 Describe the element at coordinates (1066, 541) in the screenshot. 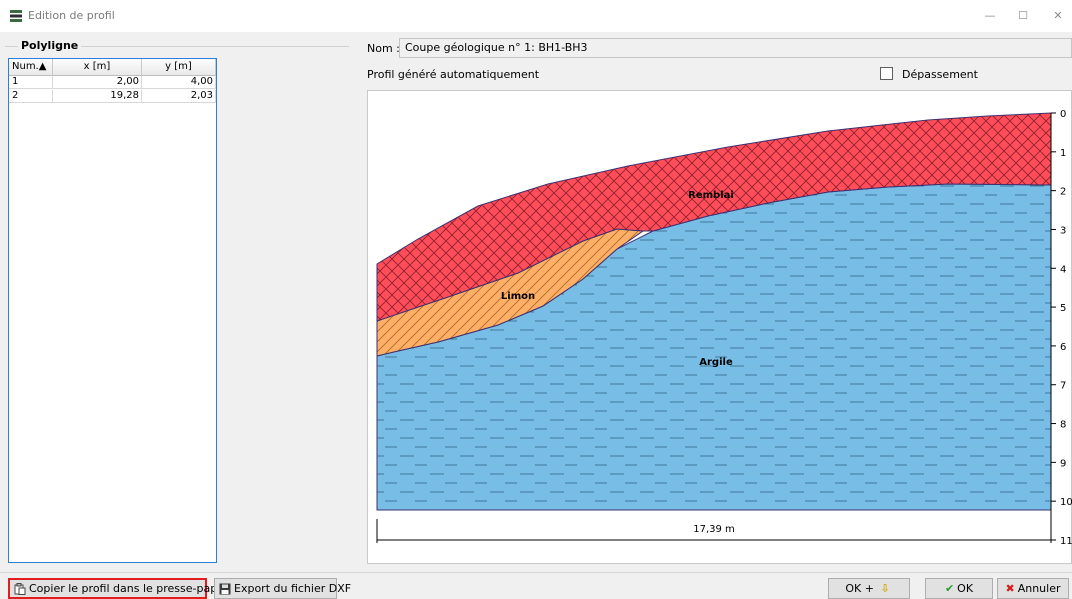

I see `depth-tick-label: 11` at that location.